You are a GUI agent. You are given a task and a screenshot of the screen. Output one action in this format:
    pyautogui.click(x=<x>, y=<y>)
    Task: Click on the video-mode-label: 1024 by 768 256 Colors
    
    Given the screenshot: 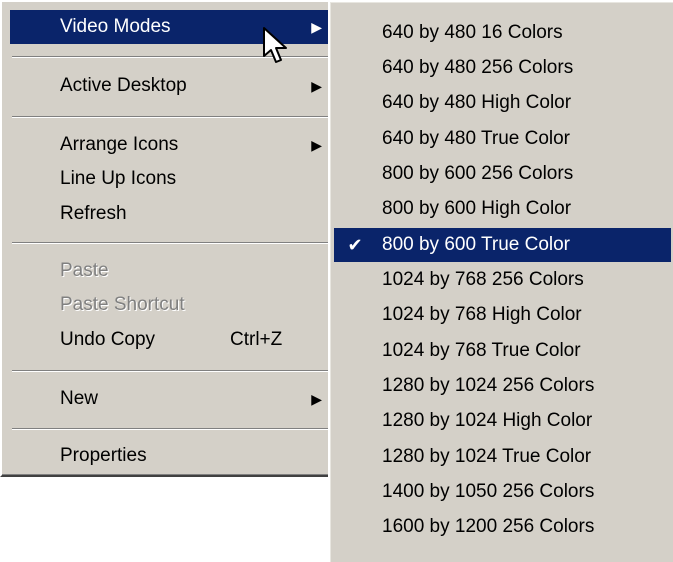 What is the action you would take?
    pyautogui.click(x=483, y=279)
    